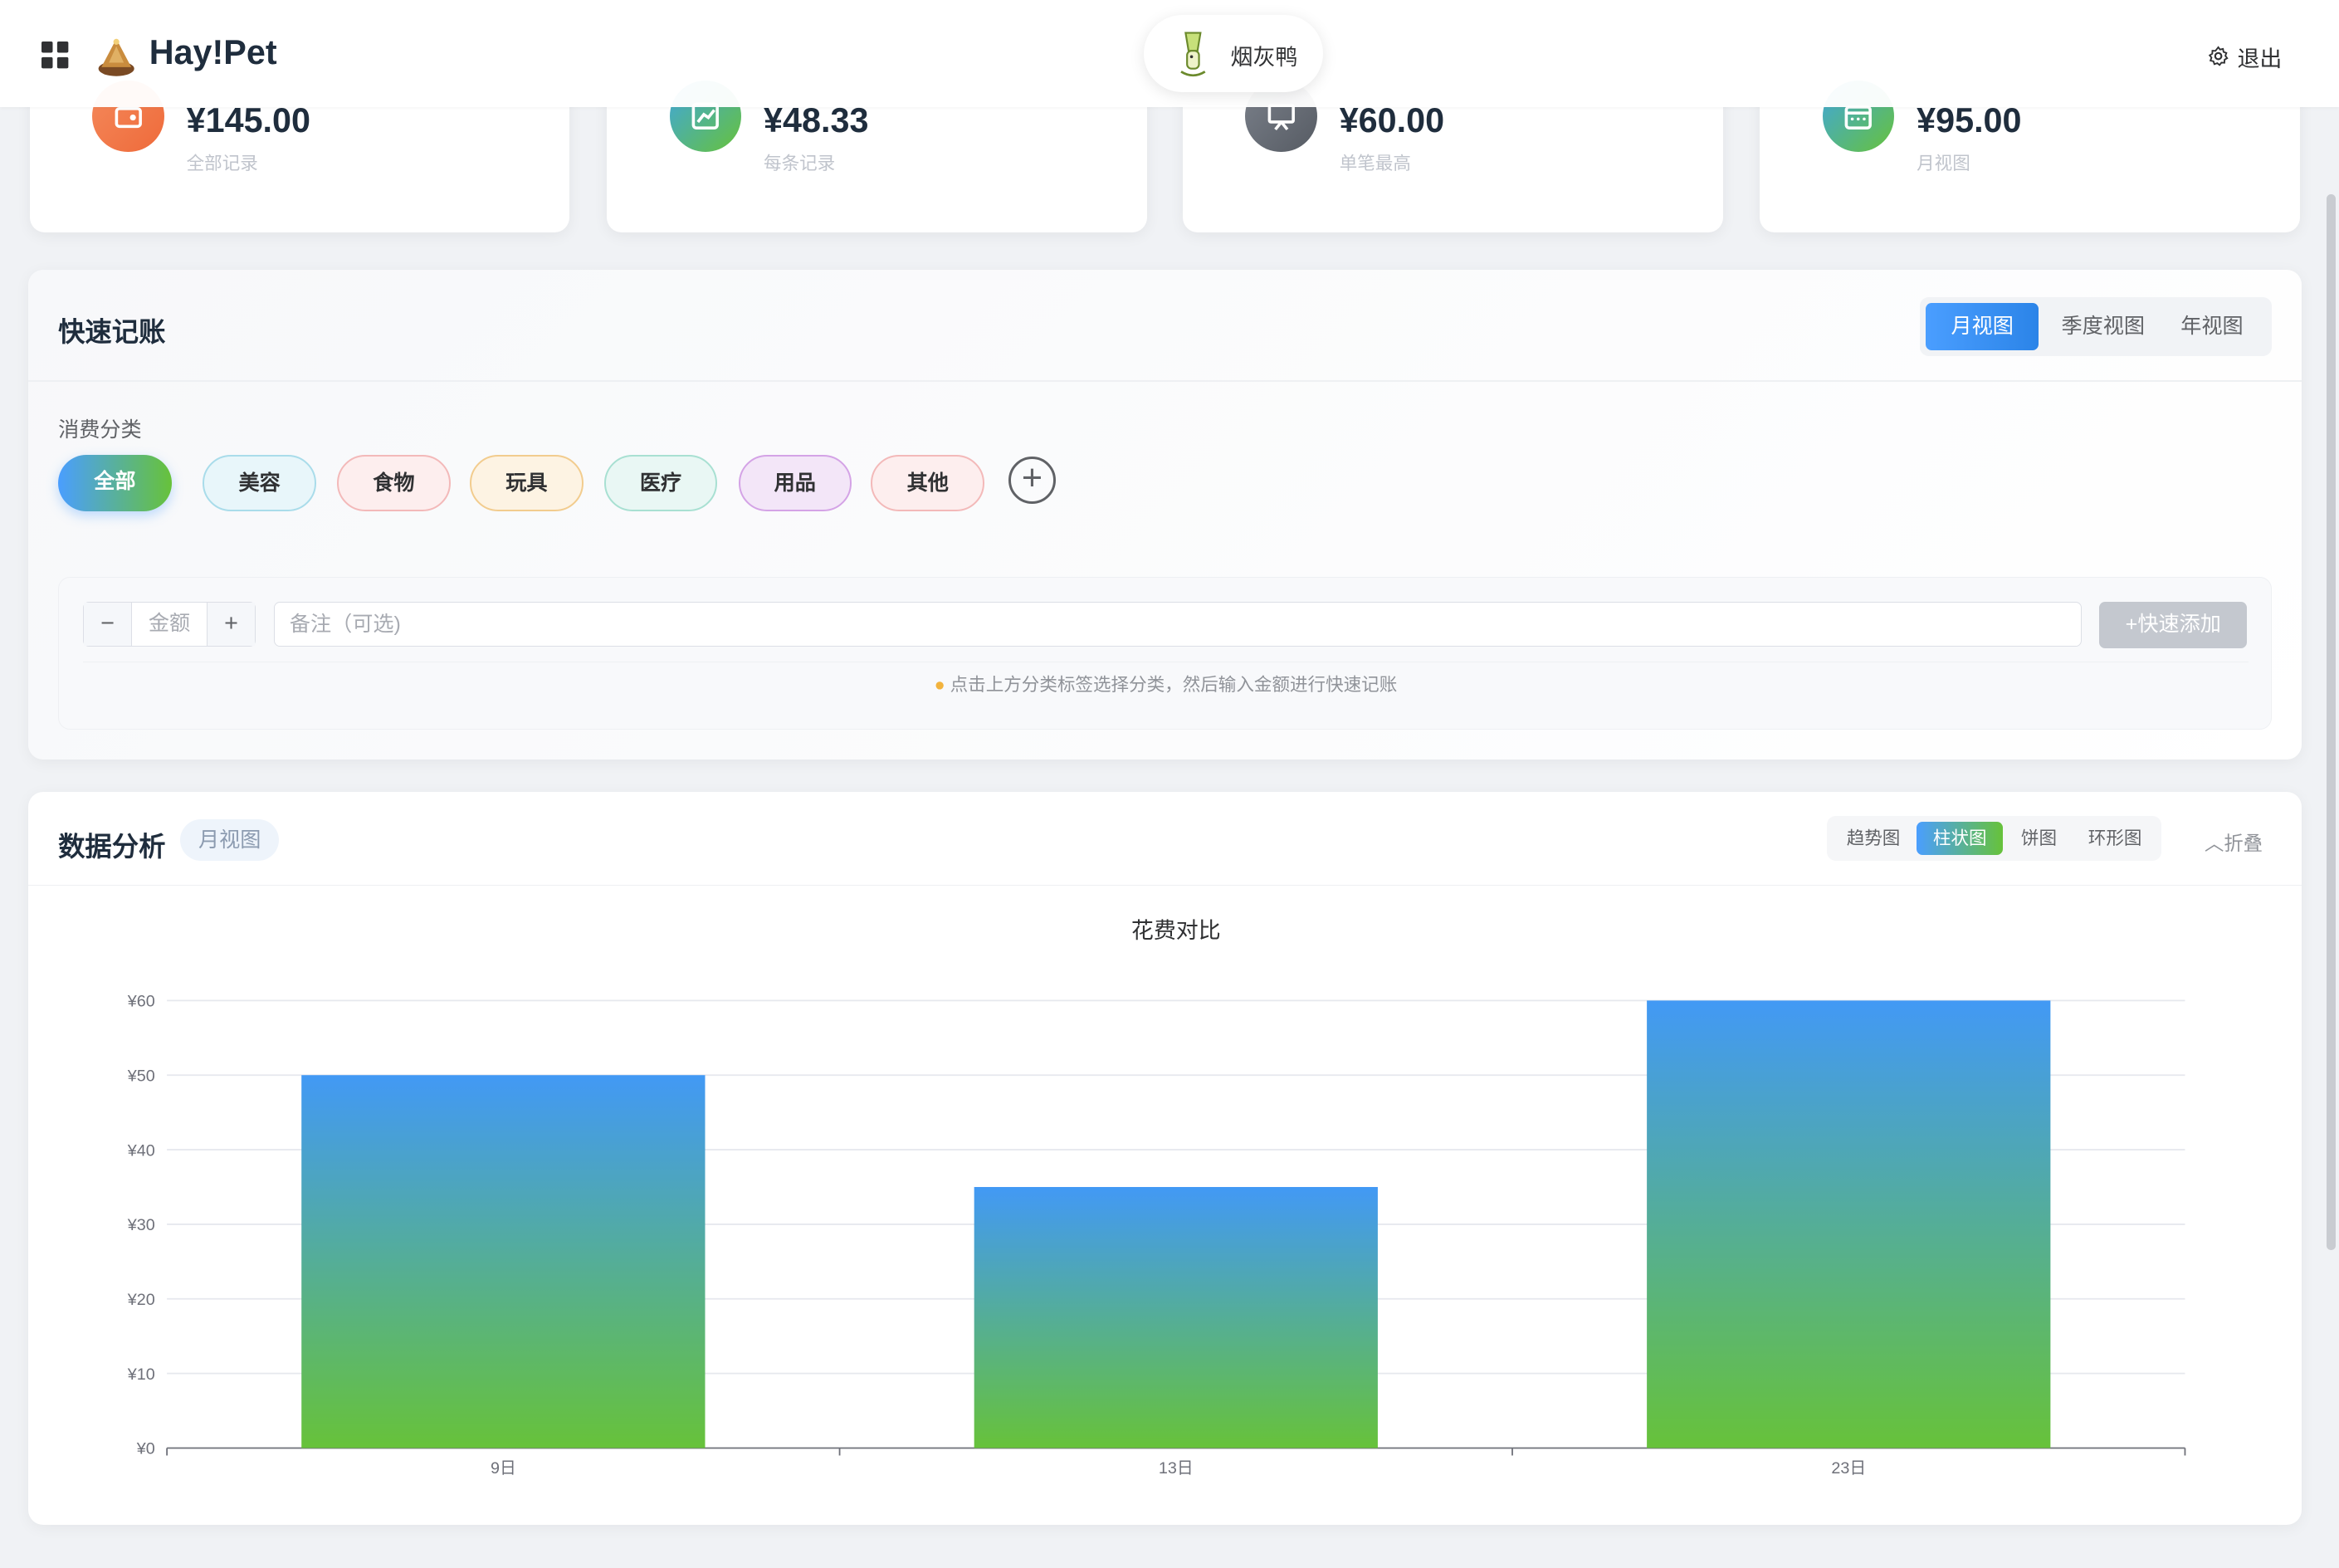  Describe the element at coordinates (1982, 327) in the screenshot. I see `view-month-button: 月视图` at that location.